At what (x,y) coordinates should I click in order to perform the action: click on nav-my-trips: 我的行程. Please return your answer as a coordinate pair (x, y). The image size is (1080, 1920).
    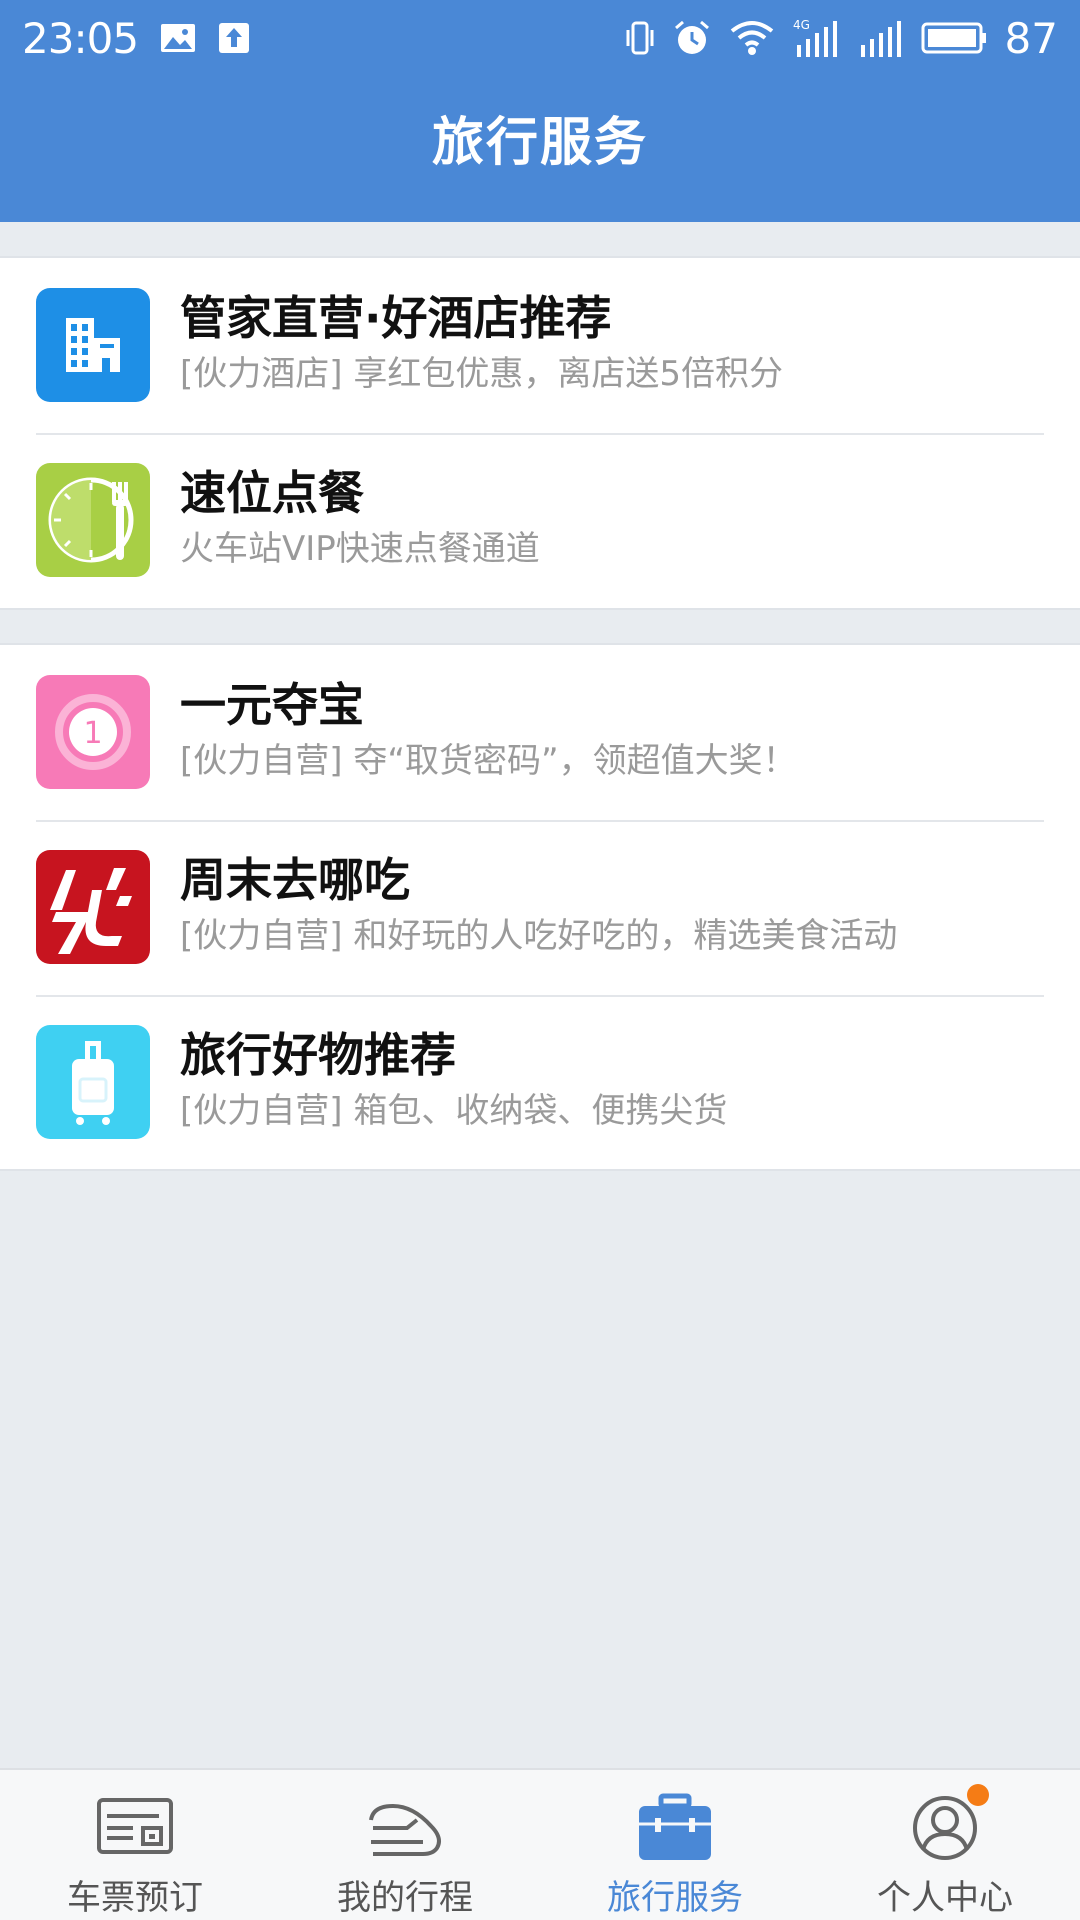
    Looking at the image, I should click on (405, 1845).